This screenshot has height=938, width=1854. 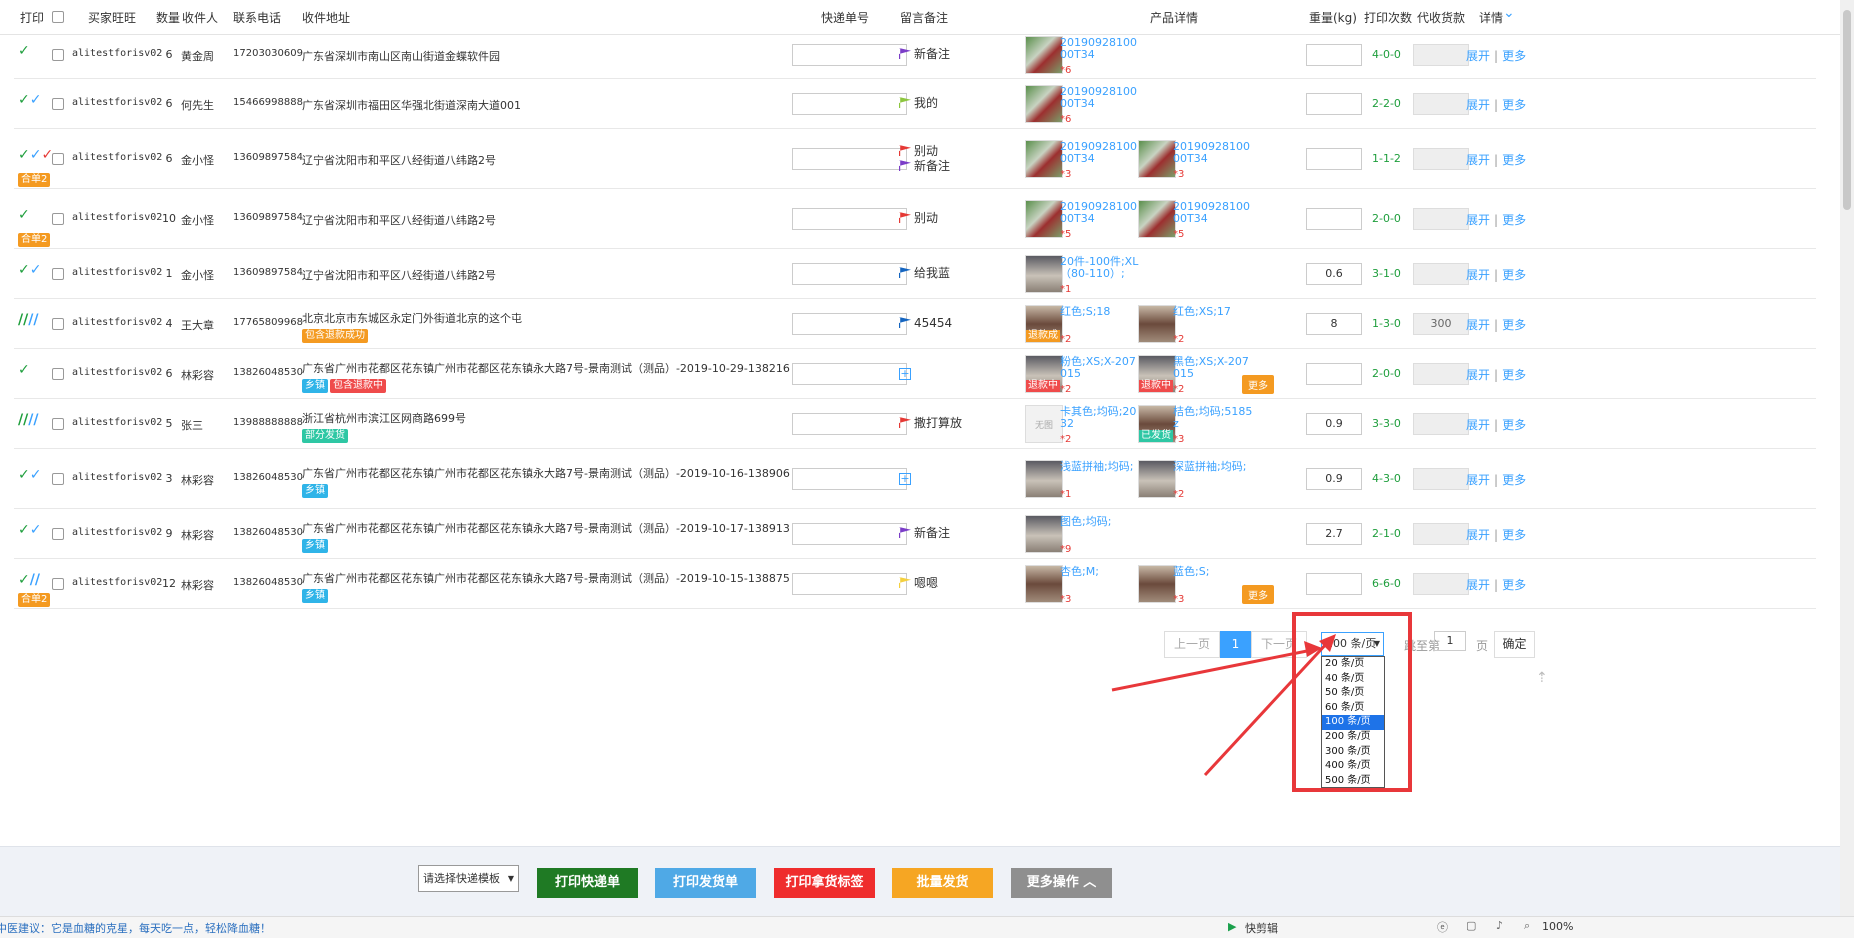 What do you see at coordinates (1202, 312) in the screenshot?
I see `product-sku-link: 红色;XS;17` at bounding box center [1202, 312].